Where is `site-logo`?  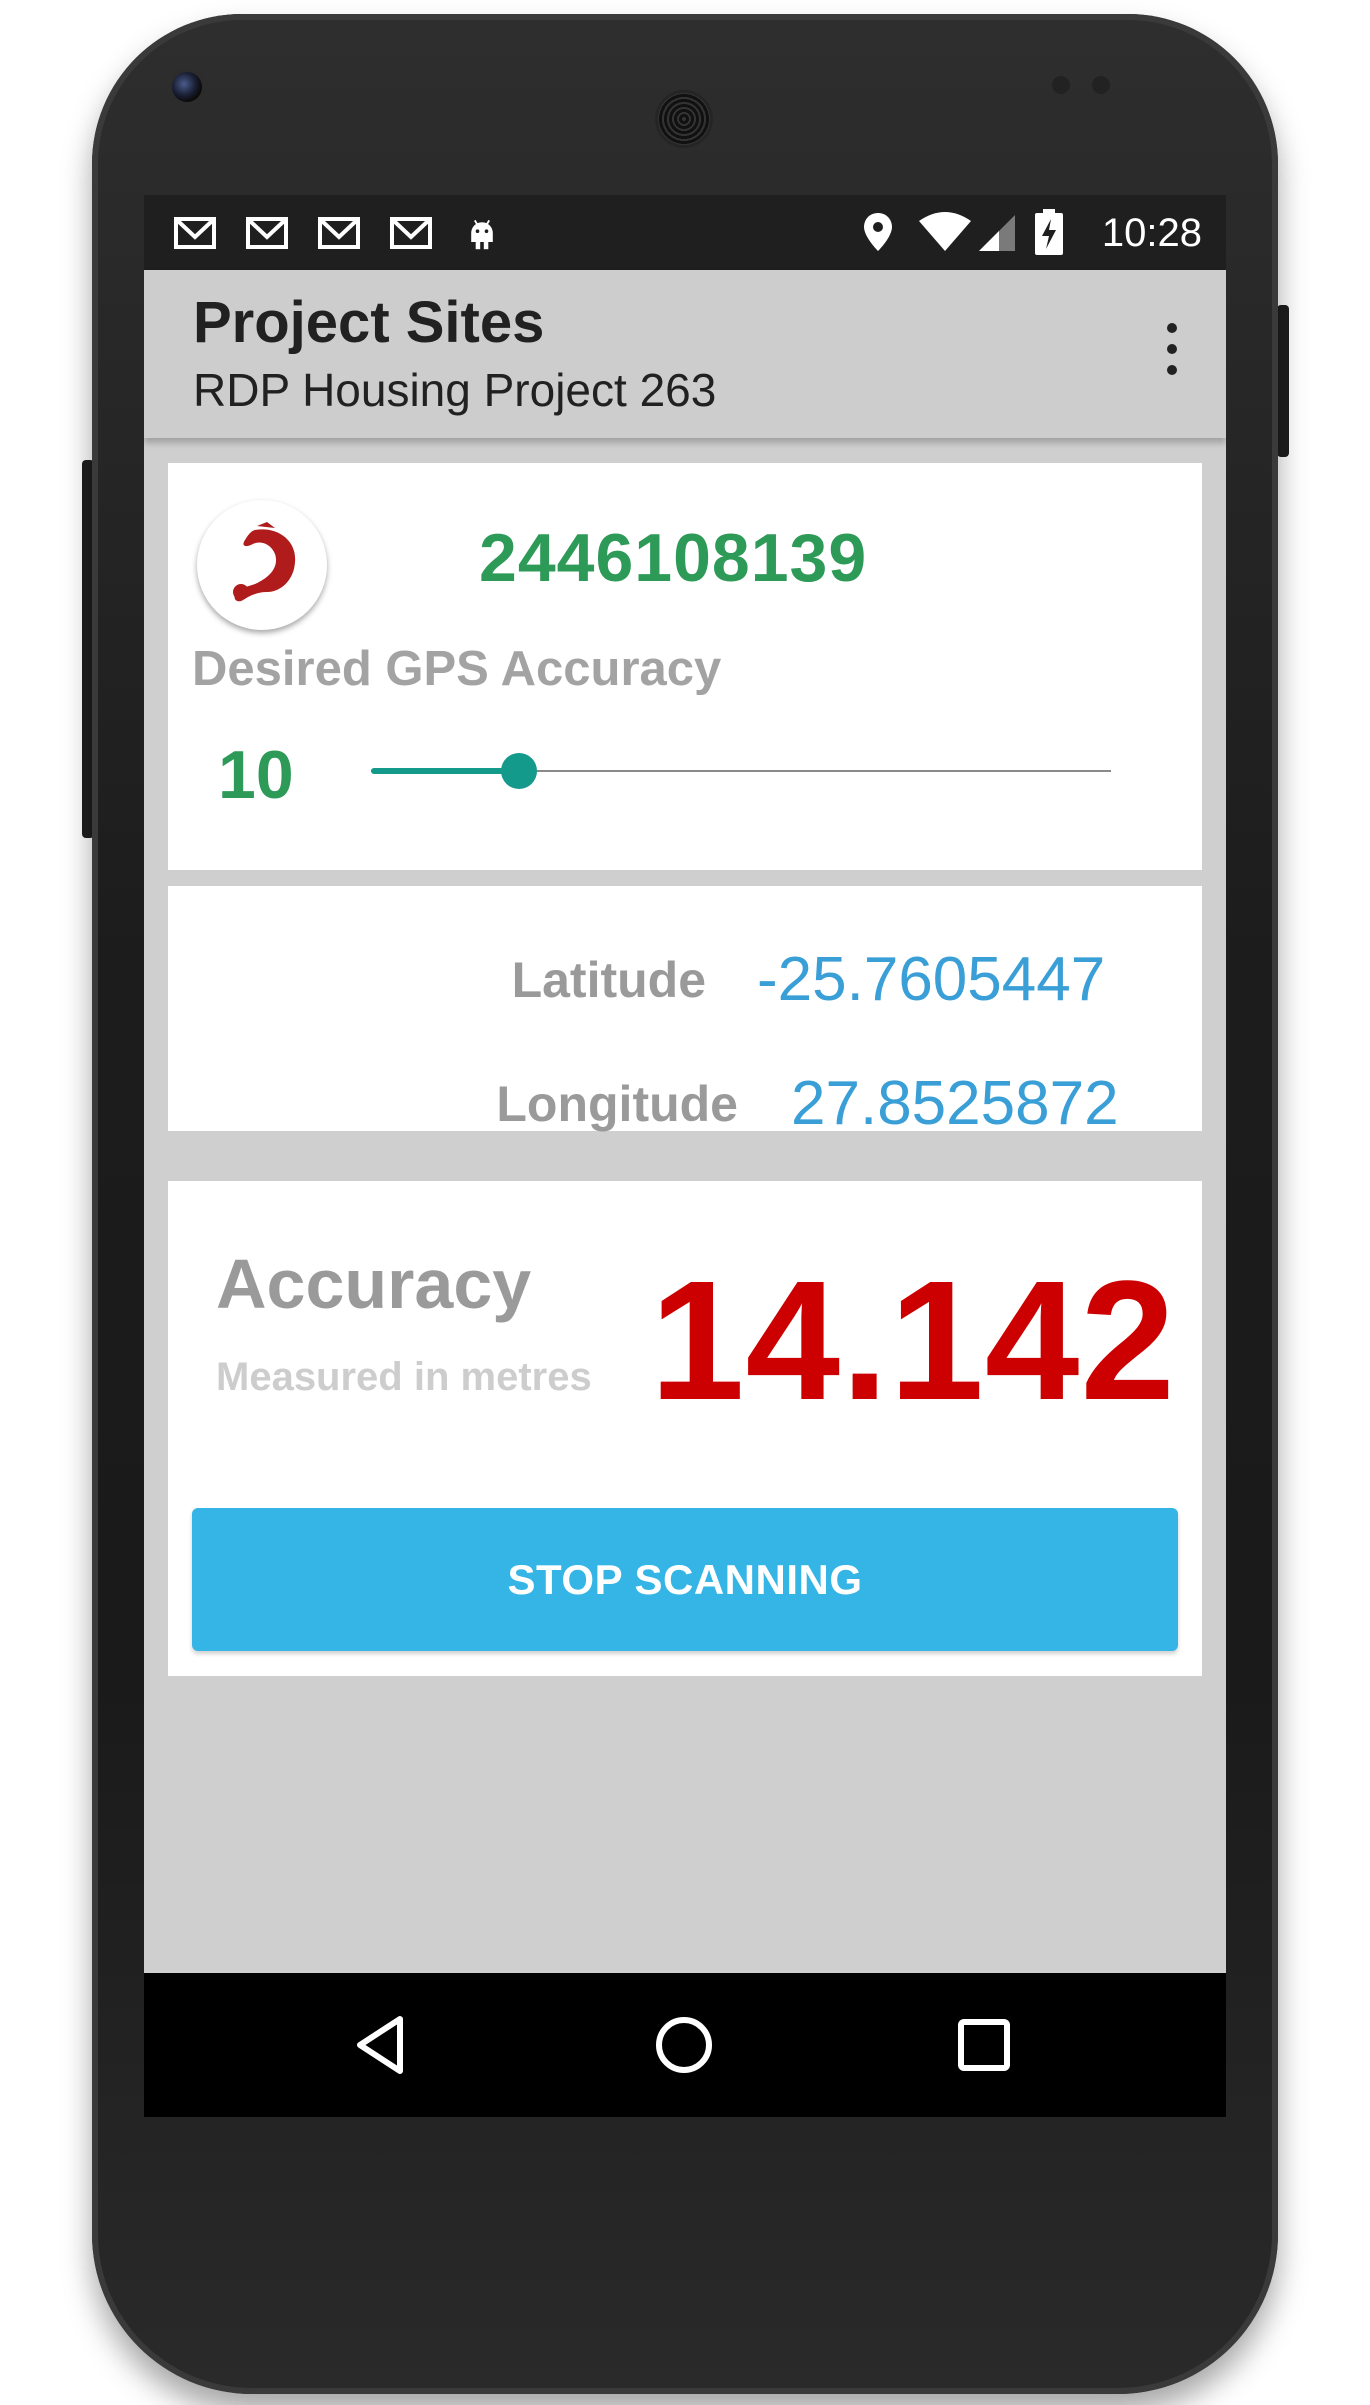 site-logo is located at coordinates (262, 565).